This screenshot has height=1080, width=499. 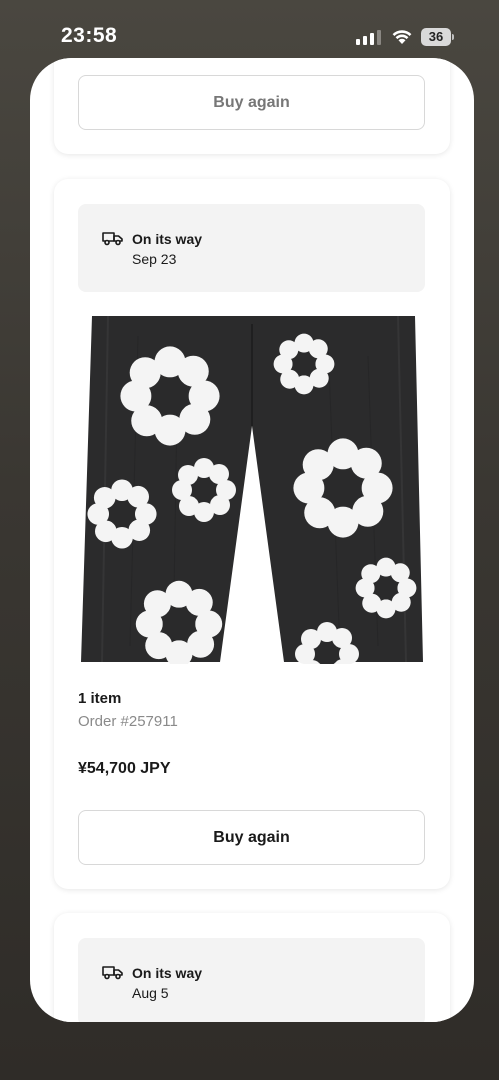 I want to click on status-bar: 23:58 36, so click(x=249, y=30).